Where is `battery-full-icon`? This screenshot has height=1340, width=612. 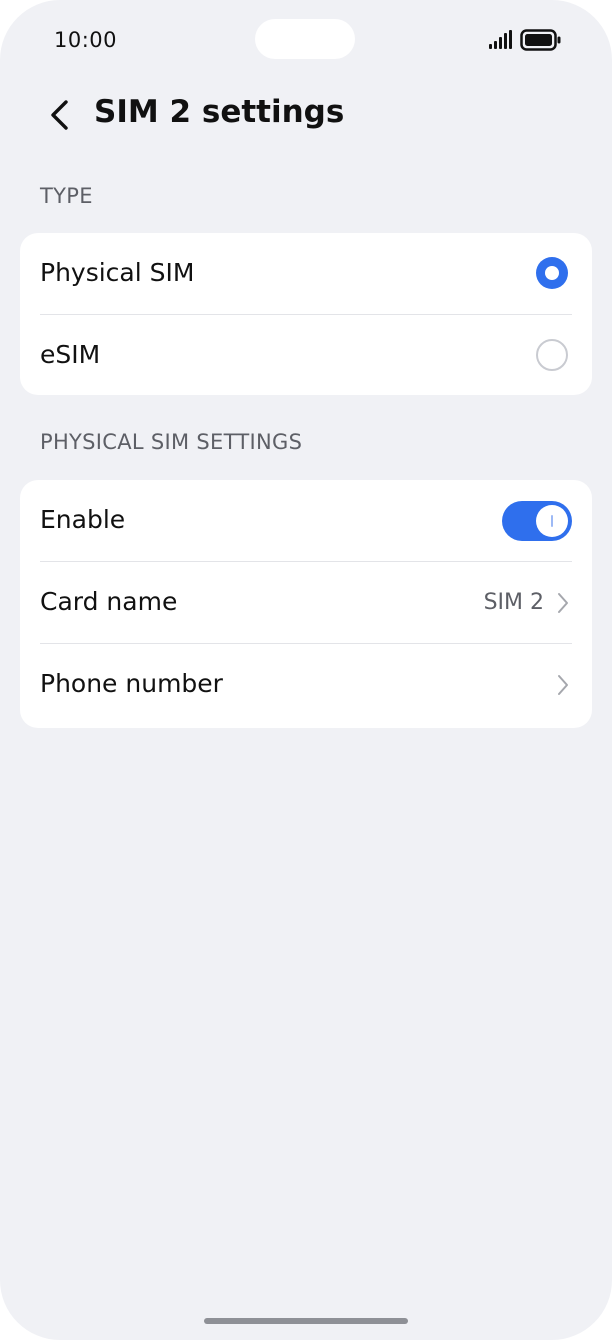
battery-full-icon is located at coordinates (540, 40).